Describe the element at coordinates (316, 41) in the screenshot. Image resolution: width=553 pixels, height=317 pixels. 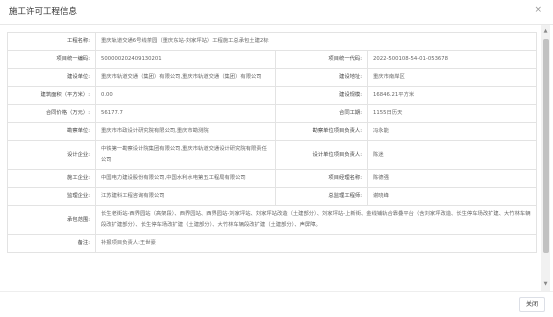
I see `project-name-value: 重庆轨道交通6号线茶园（重庆东站-刘家坪站）工程施工总承包土建2标` at that location.